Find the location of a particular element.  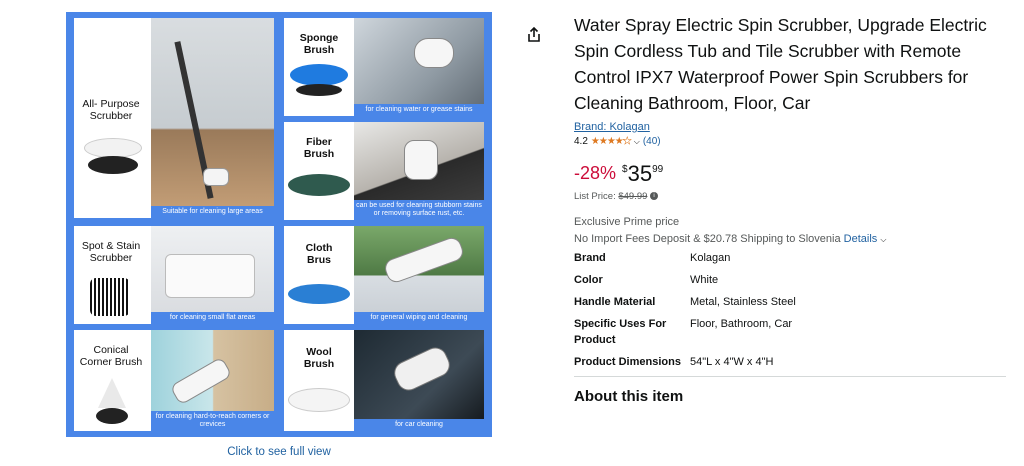

spec-value: 54"L x 4"W x 4"H is located at coordinates (732, 362).